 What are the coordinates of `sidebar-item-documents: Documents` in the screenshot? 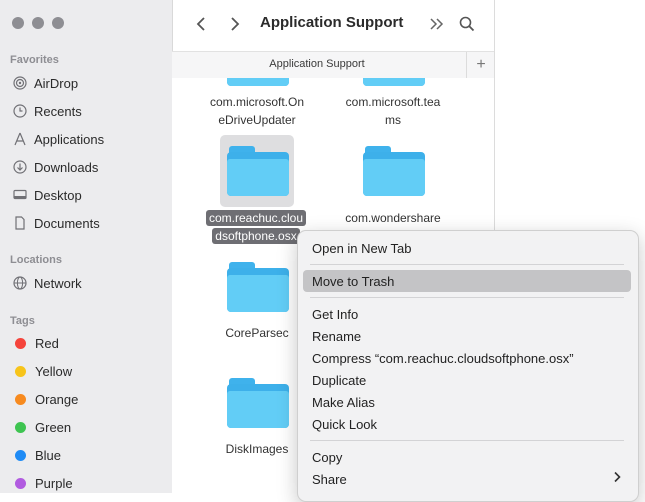 It's located at (87, 223).